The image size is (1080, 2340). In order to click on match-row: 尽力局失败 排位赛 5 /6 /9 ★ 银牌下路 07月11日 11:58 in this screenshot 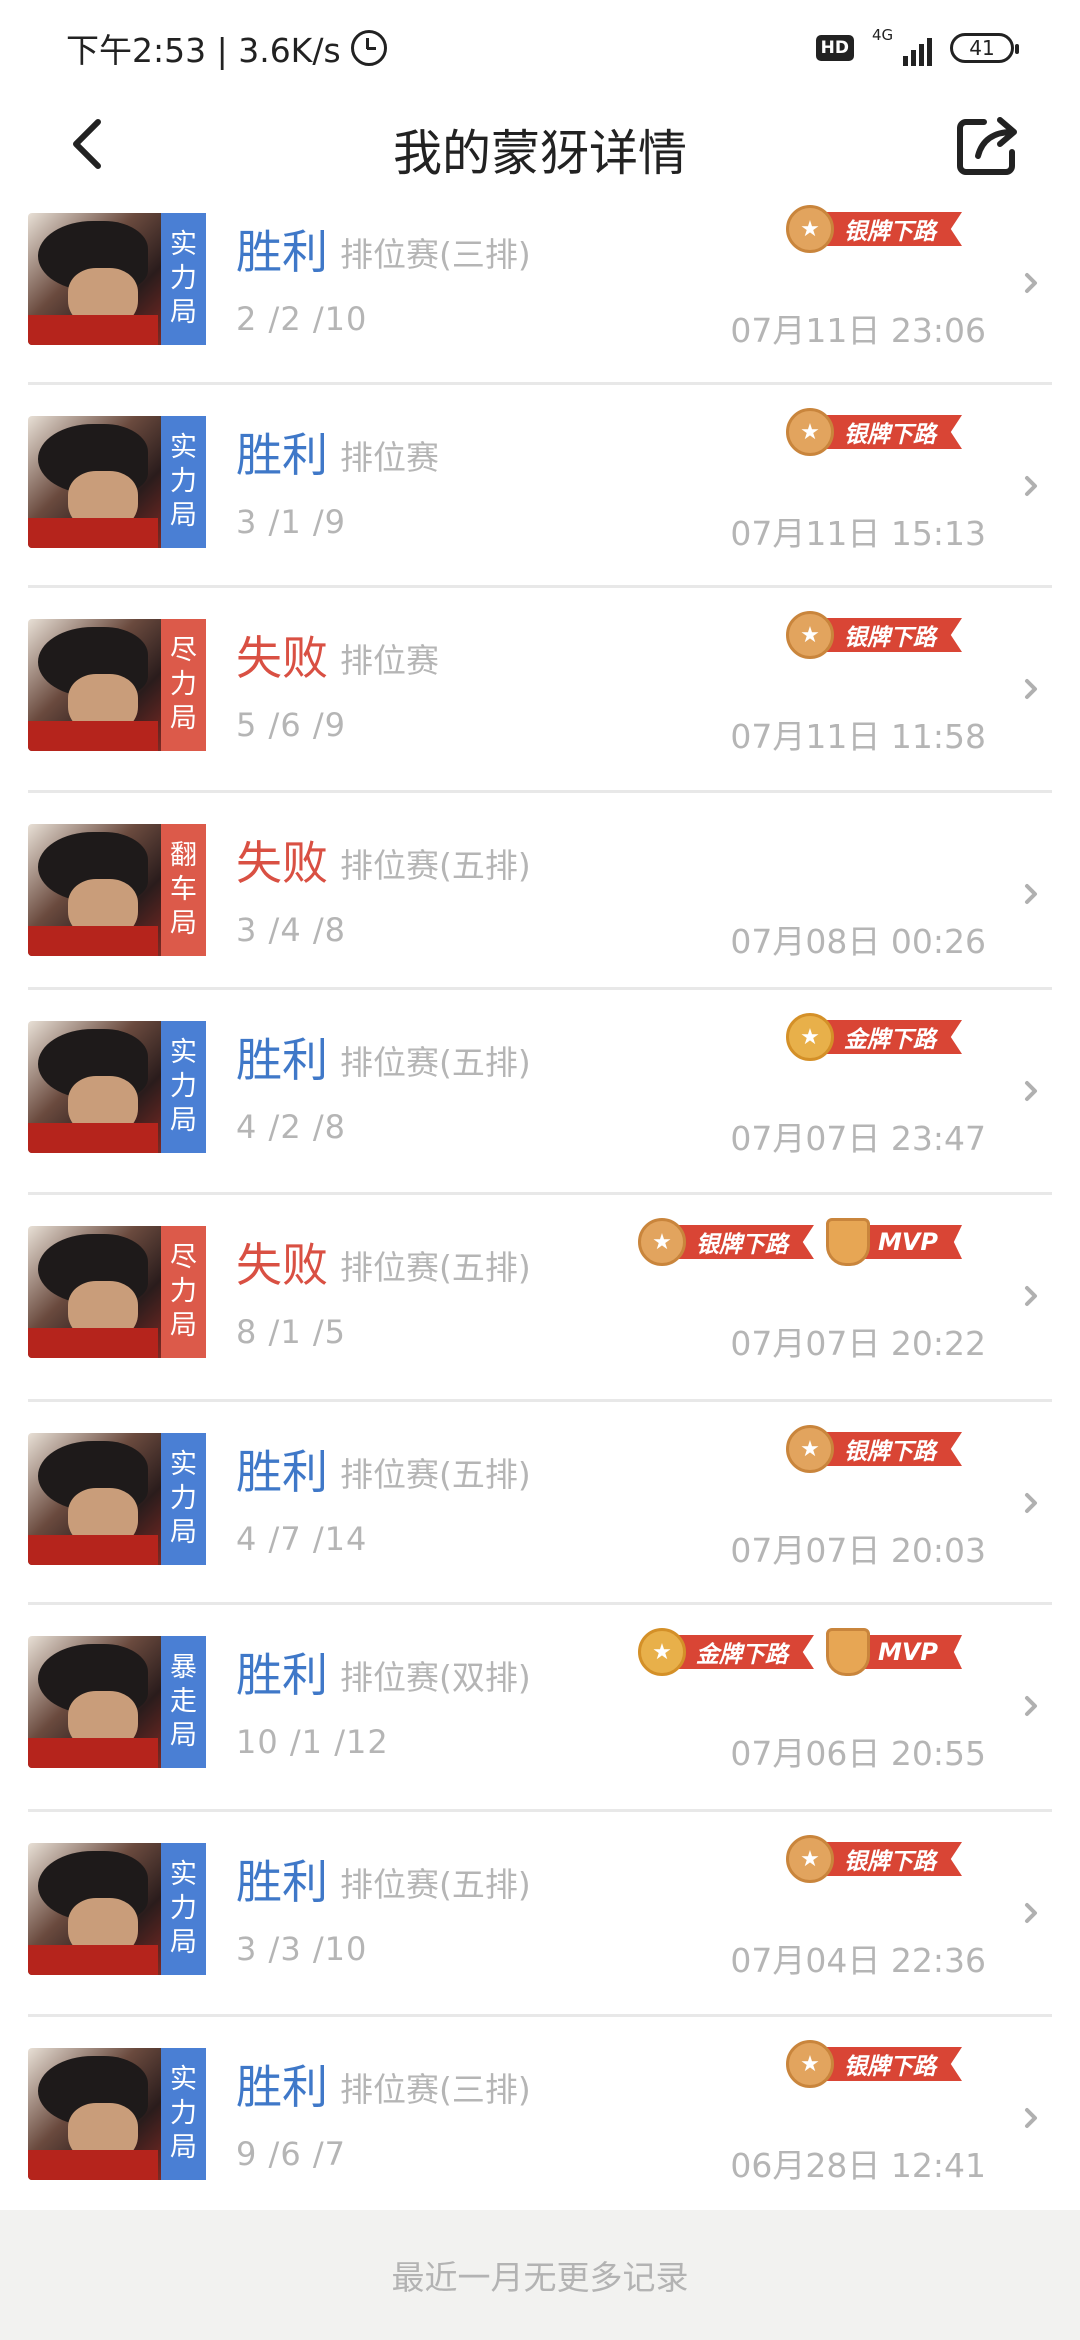, I will do `click(540, 690)`.